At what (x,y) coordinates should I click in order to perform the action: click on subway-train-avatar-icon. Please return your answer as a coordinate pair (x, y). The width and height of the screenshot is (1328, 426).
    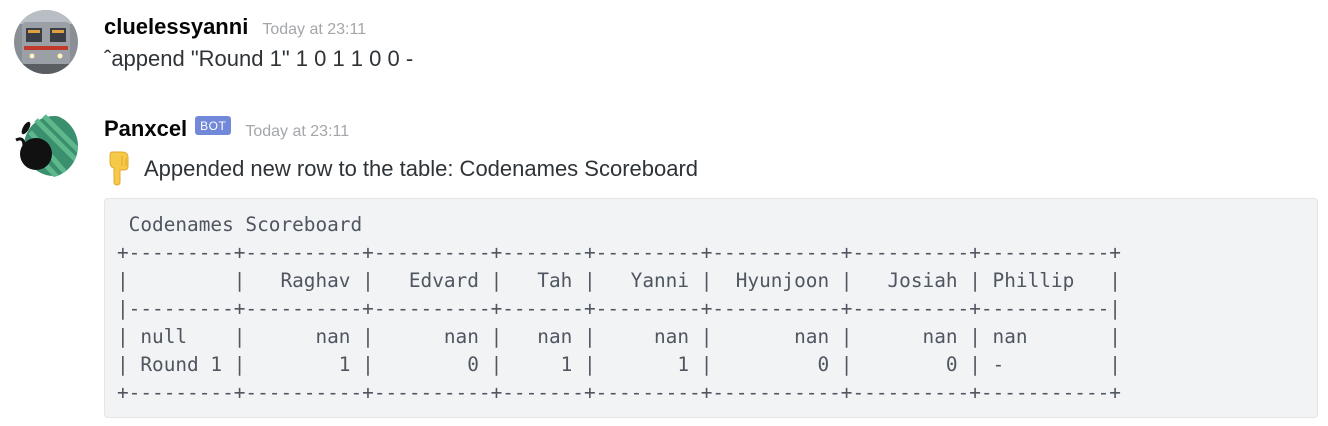
    Looking at the image, I should click on (46, 42).